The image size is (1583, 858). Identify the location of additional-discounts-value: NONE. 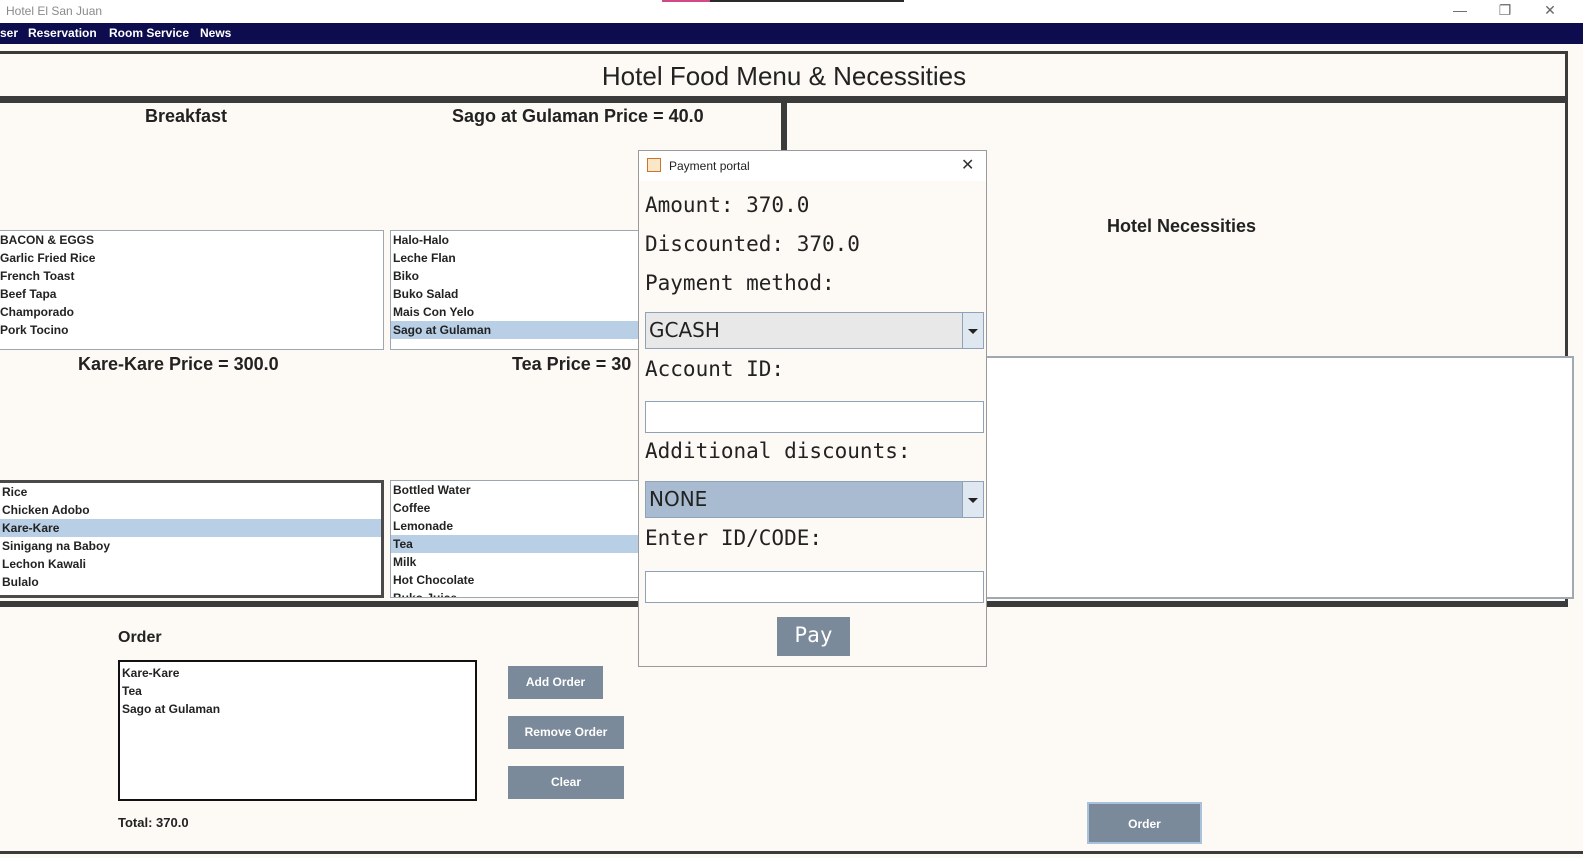
(678, 499).